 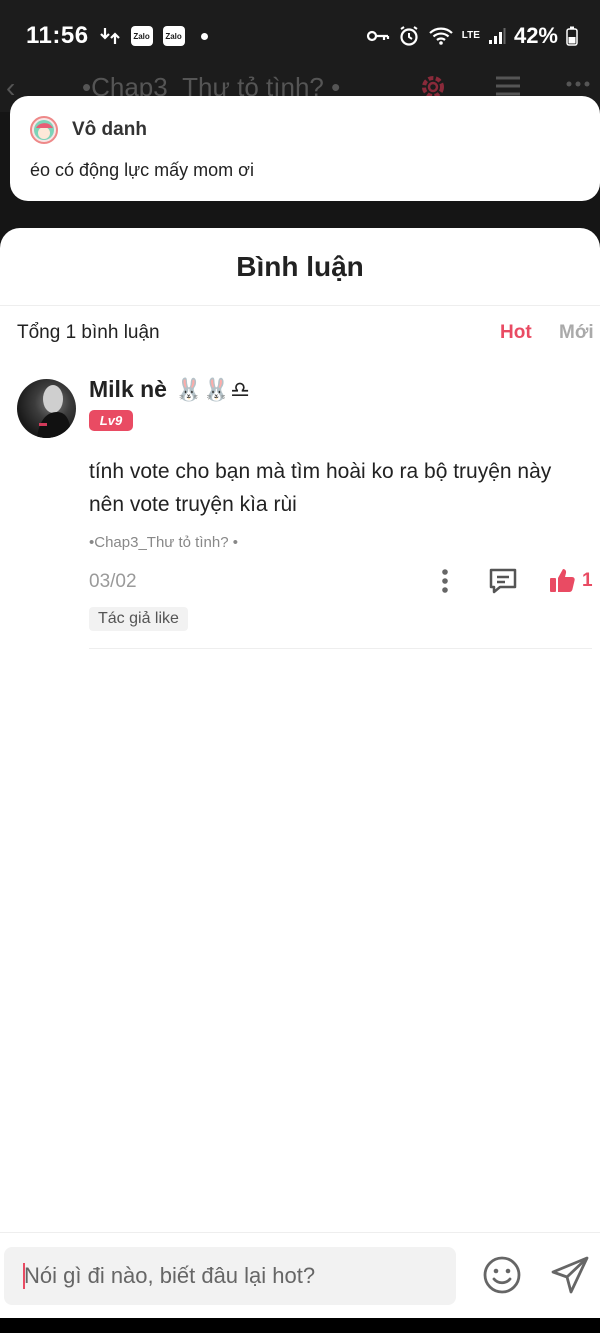 What do you see at coordinates (377, 36) in the screenshot?
I see `key-icon` at bounding box center [377, 36].